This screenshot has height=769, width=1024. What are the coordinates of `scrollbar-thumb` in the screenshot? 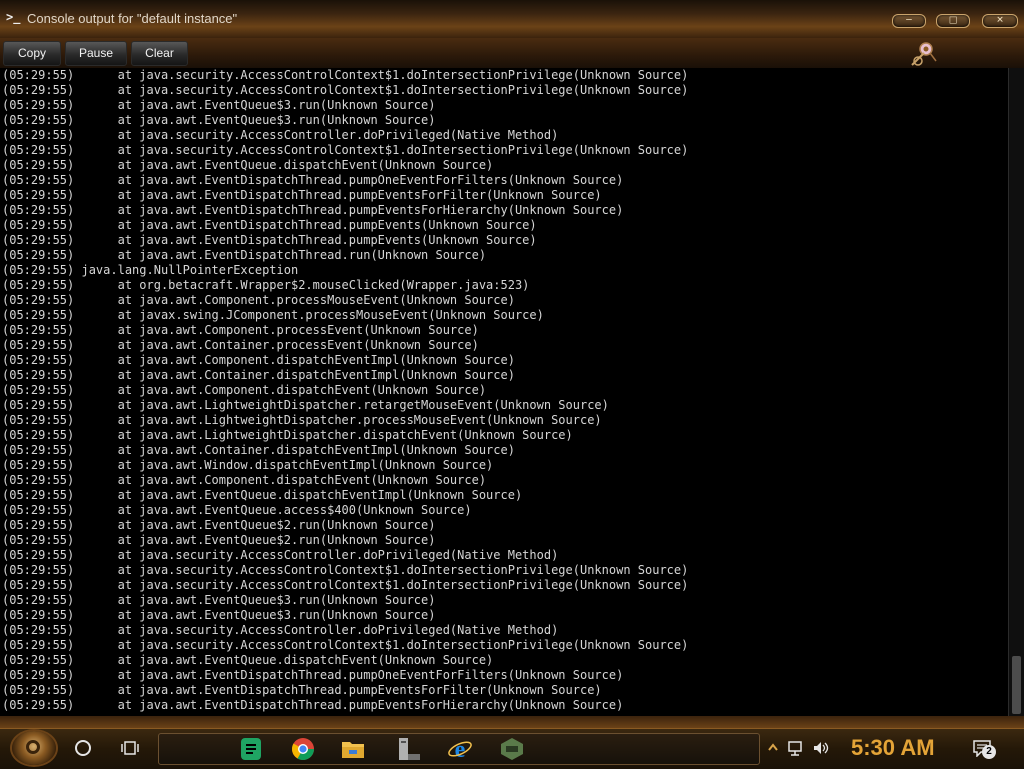 It's located at (1016, 685).